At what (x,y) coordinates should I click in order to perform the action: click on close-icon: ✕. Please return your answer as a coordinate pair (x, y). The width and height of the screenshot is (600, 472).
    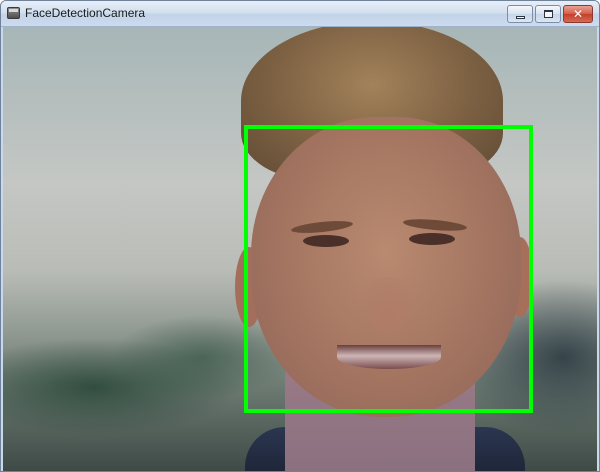
    Looking at the image, I should click on (578, 14).